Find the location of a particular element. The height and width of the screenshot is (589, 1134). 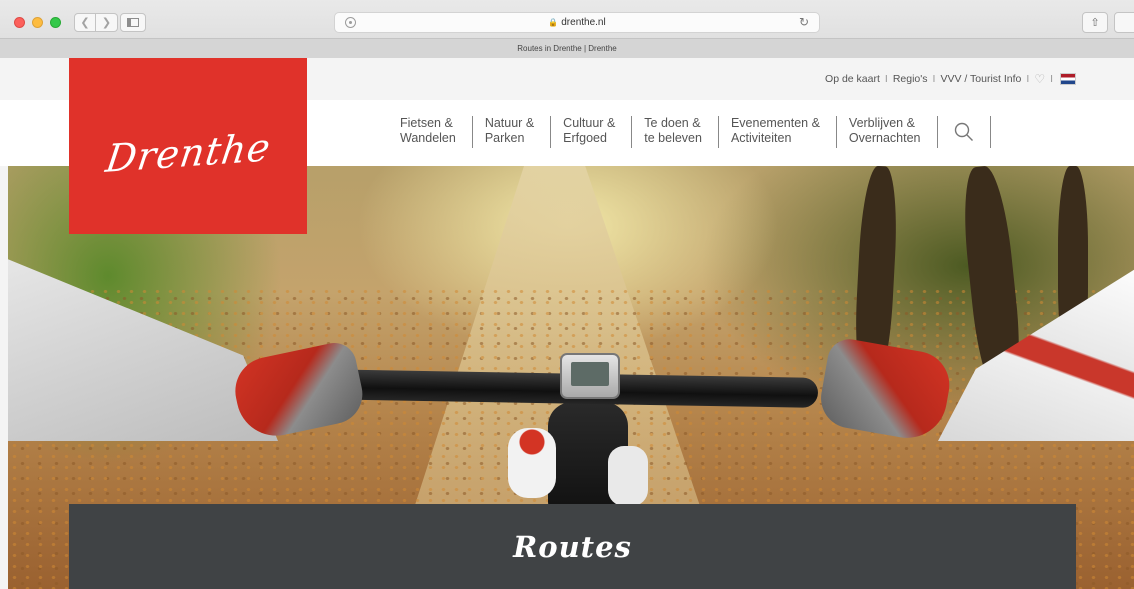

logo-text: Drenthe is located at coordinates (188, 153).